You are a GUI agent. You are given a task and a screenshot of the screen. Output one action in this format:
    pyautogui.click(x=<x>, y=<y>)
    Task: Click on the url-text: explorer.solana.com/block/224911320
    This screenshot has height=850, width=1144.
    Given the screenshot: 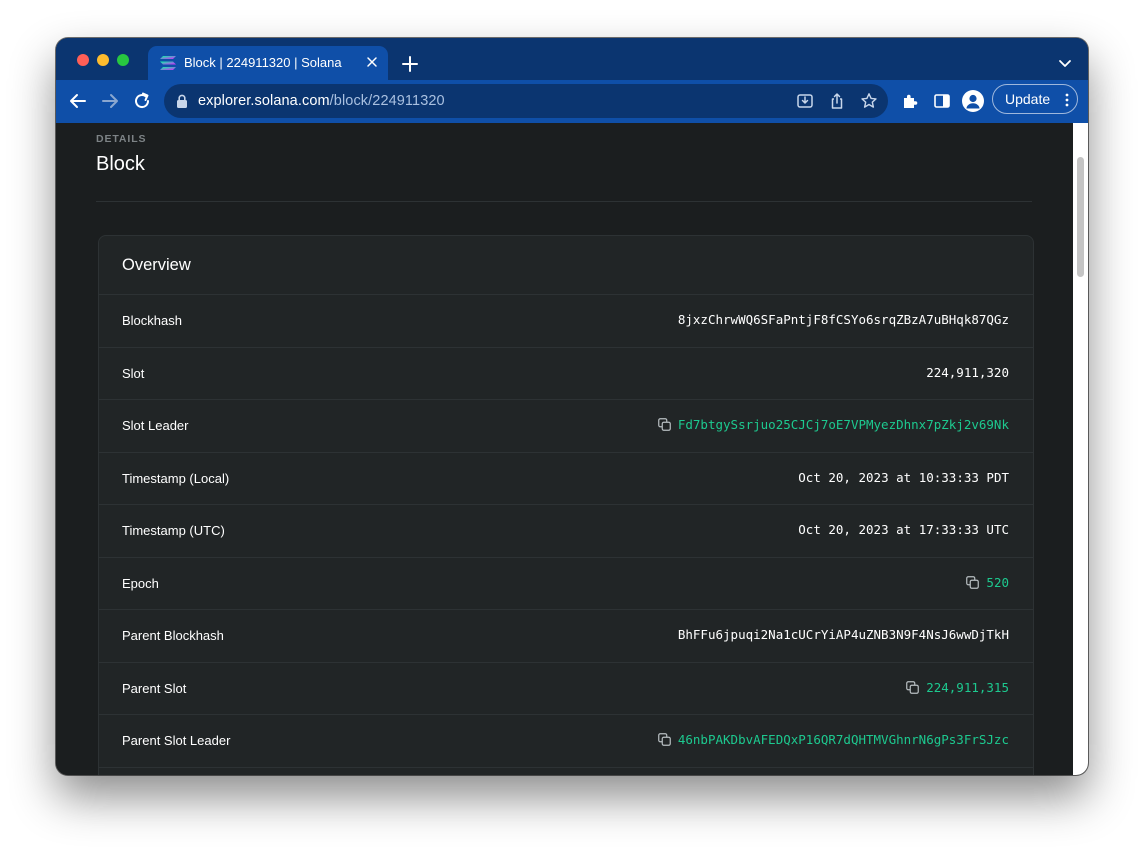 What is the action you would take?
    pyautogui.click(x=321, y=101)
    